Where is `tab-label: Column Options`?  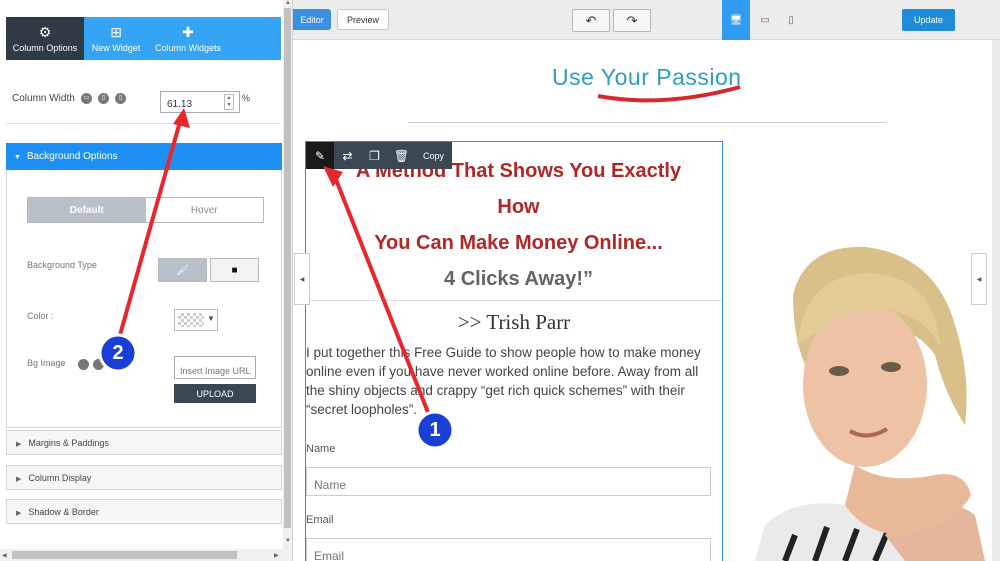
tab-label: Column Options is located at coordinates (45, 47).